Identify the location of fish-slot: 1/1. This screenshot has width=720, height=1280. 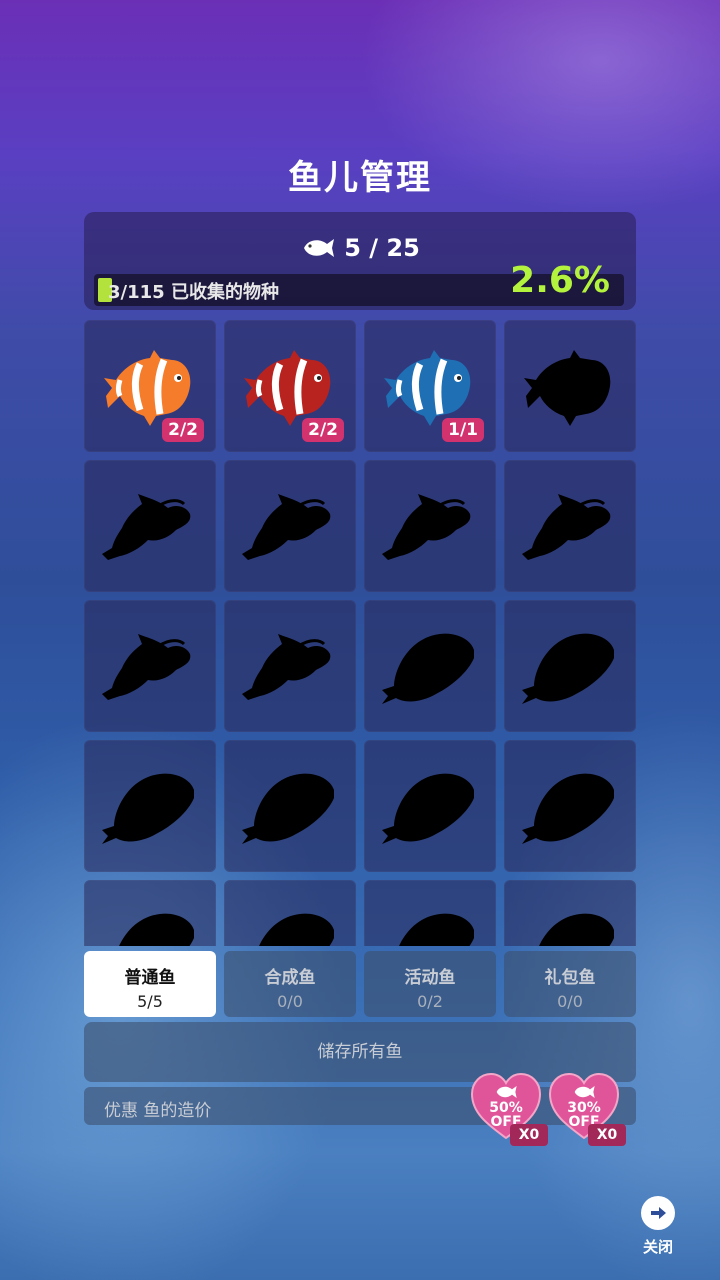
(430, 386).